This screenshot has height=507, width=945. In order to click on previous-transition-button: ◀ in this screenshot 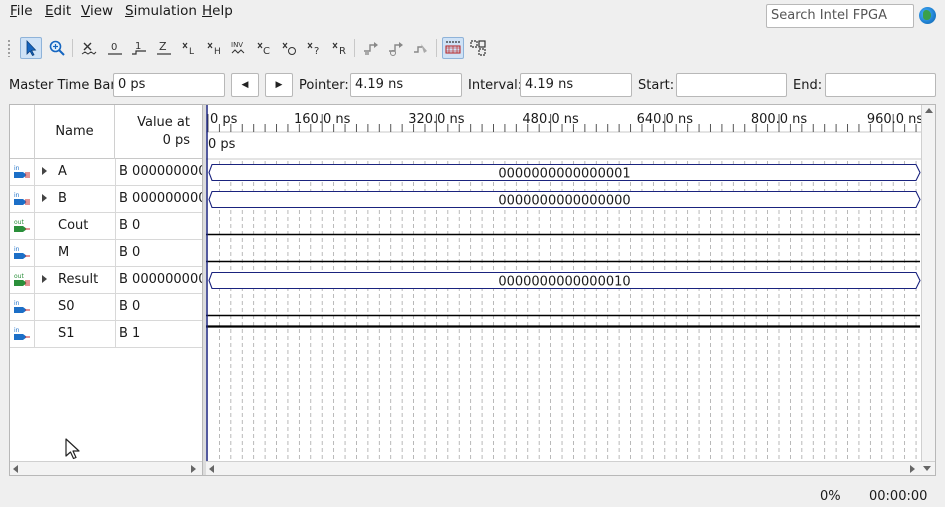, I will do `click(245, 85)`.